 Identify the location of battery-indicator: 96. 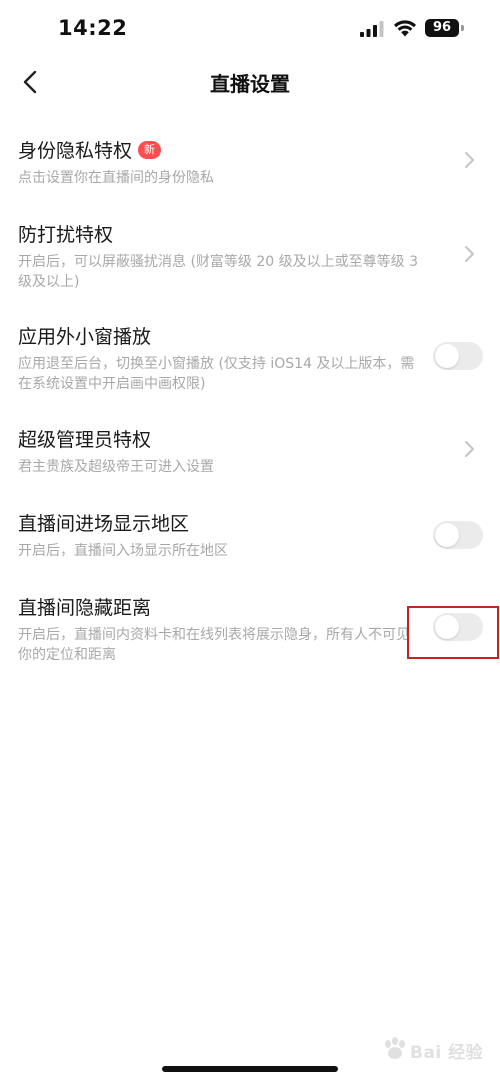
(442, 28).